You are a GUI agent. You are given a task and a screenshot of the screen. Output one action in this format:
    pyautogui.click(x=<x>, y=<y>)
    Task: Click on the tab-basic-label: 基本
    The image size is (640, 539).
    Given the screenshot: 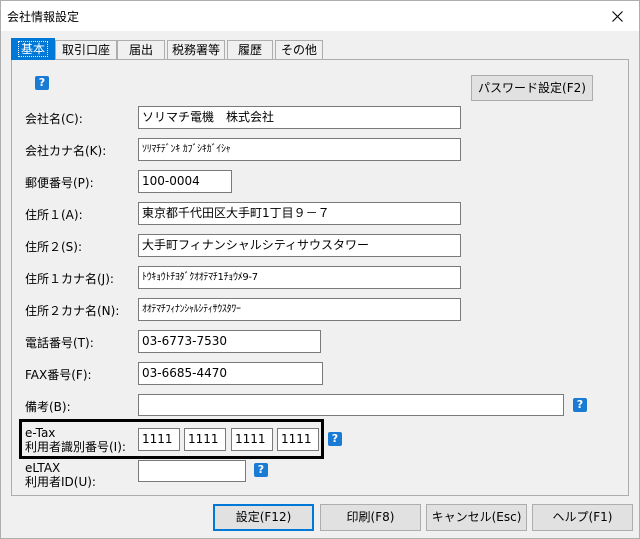 What is the action you would take?
    pyautogui.click(x=33, y=49)
    